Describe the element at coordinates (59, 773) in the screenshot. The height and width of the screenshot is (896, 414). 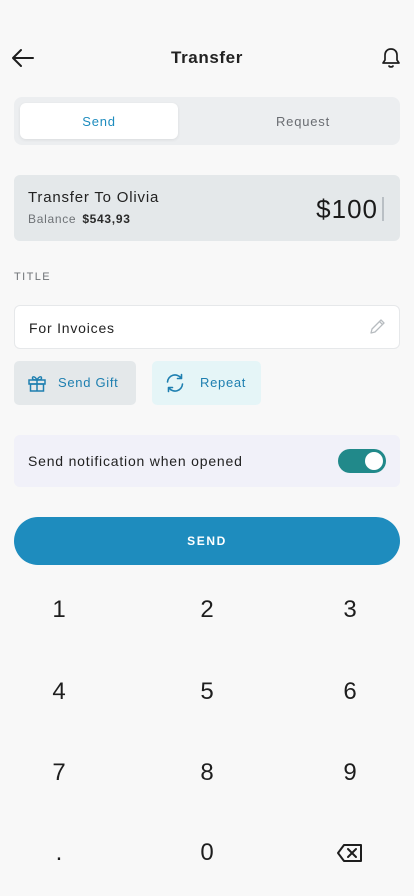
I see `key-7: 7` at that location.